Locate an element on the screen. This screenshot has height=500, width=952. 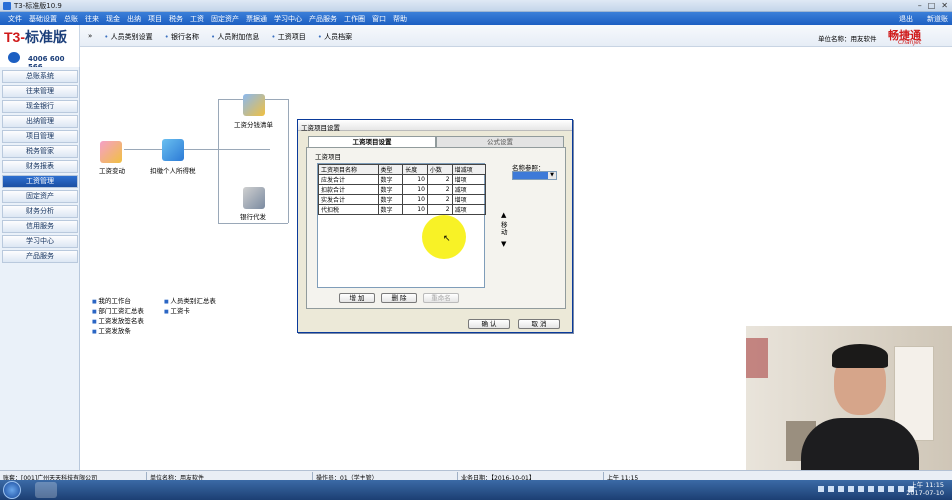
report-link: 工资发放条 is located at coordinates (118, 332).